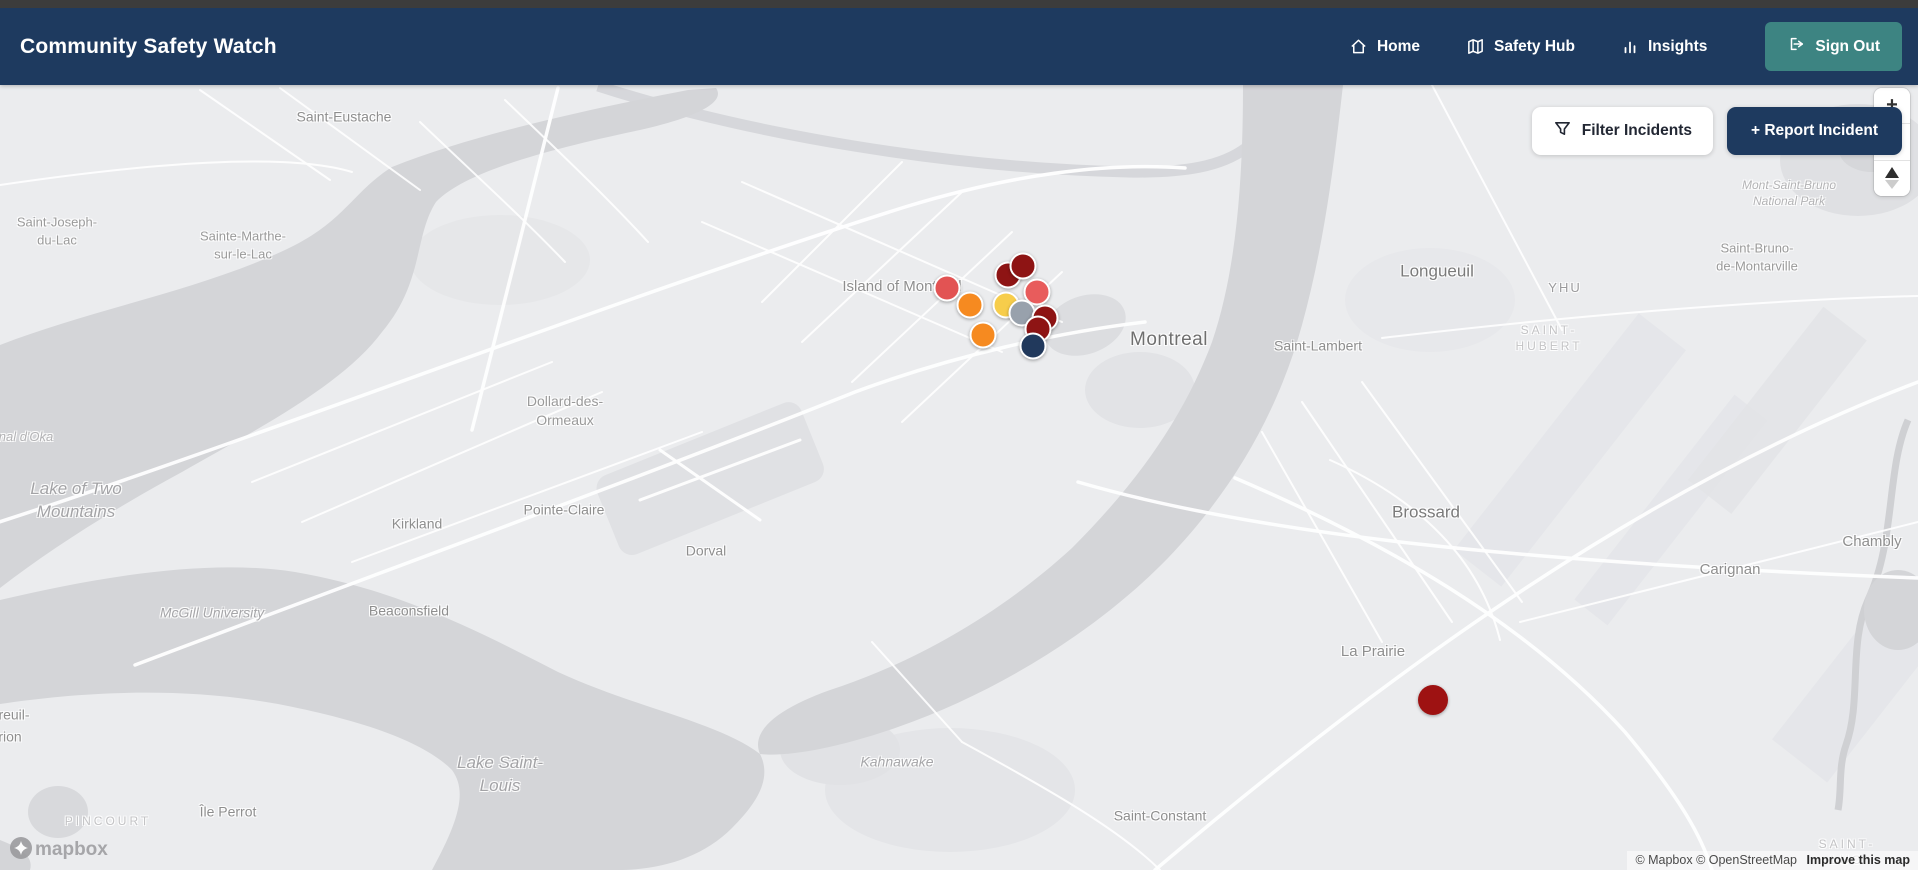 This screenshot has width=1918, height=870. What do you see at coordinates (1746, 860) in the screenshot?
I see `osm-copyright: © OpenStreetMap` at bounding box center [1746, 860].